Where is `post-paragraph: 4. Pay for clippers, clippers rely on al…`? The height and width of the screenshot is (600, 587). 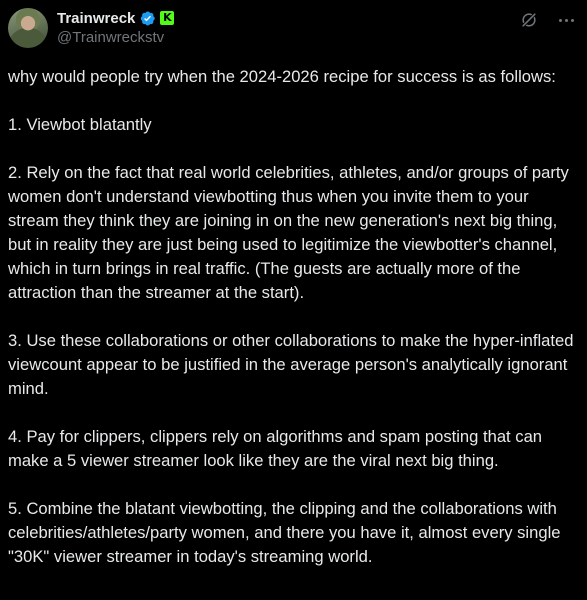 post-paragraph: 4. Pay for clippers, clippers rely on al… is located at coordinates (277, 448).